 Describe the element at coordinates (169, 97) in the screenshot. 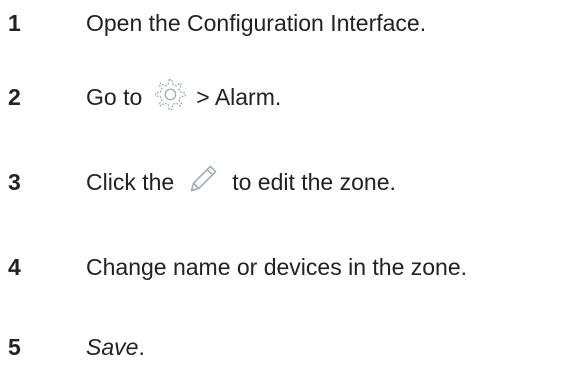

I see `gear-icon` at that location.